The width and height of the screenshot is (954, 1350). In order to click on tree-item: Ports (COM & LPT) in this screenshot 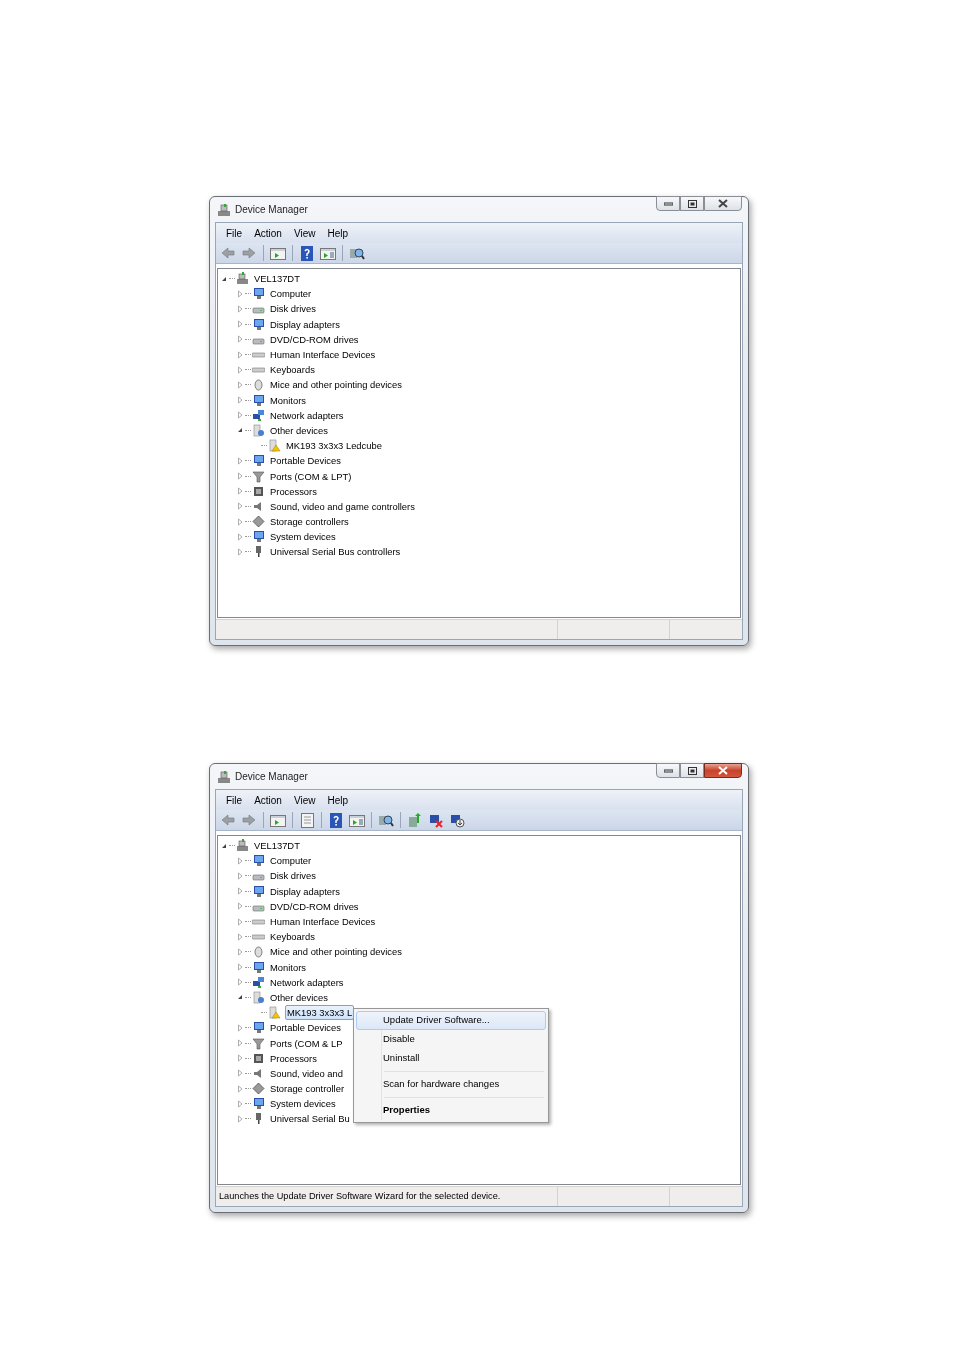, I will do `click(311, 476)`.